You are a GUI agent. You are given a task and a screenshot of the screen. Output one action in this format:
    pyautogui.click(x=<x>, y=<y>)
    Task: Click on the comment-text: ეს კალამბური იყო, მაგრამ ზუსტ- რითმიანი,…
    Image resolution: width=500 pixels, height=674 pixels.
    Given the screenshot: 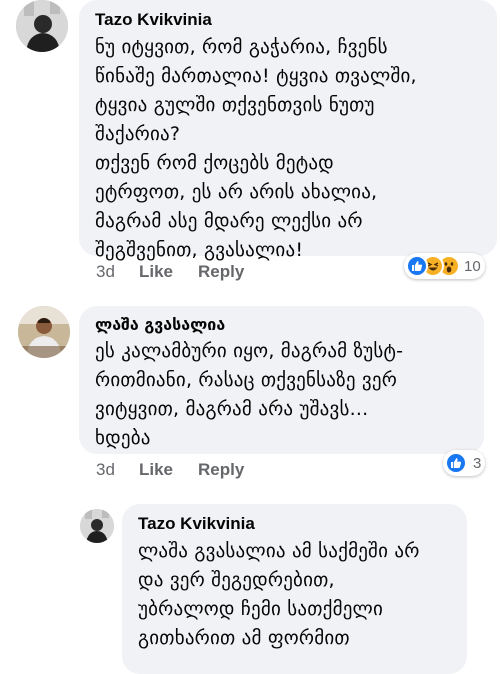 What is the action you would take?
    pyautogui.click(x=249, y=394)
    